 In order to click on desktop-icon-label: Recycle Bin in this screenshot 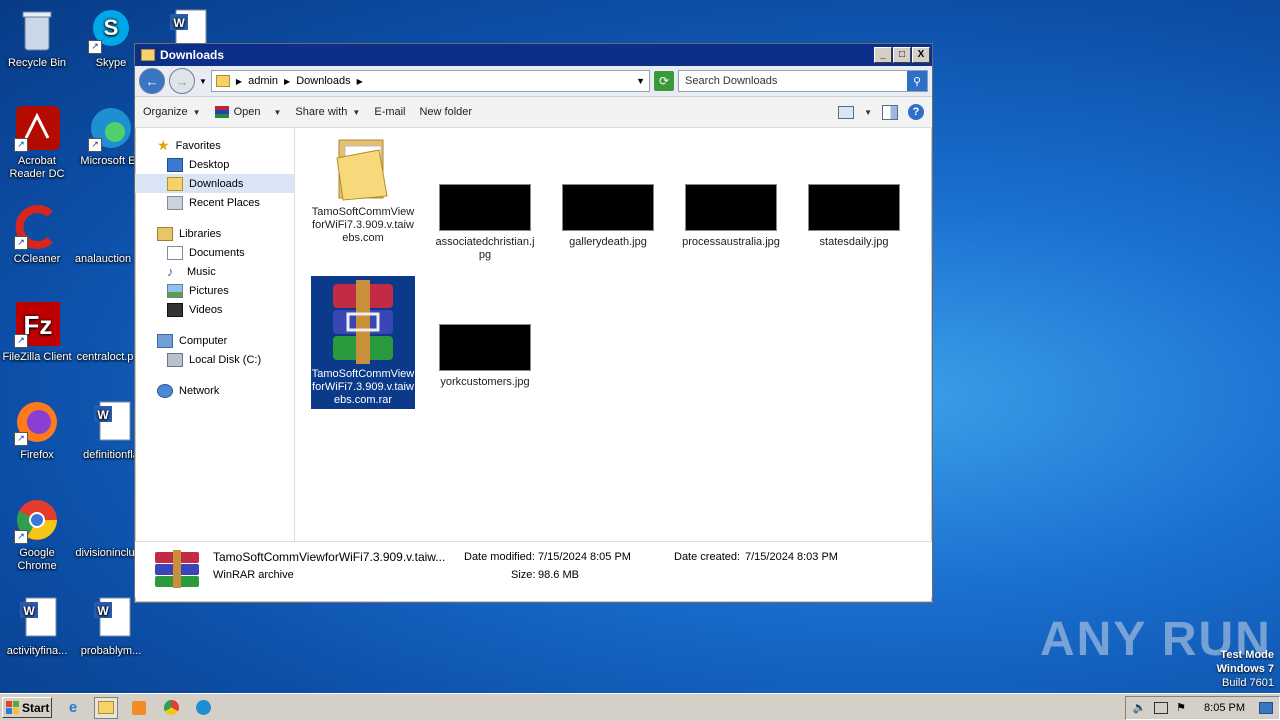, I will do `click(37, 63)`.